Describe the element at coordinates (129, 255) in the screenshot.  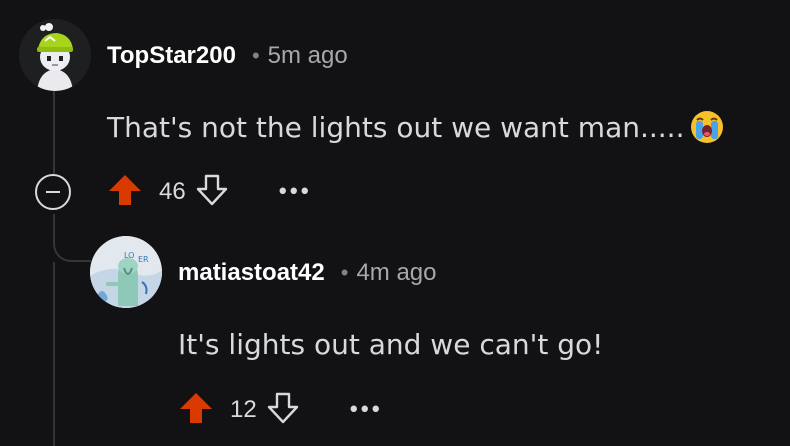
I see `svg-text: LO` at that location.